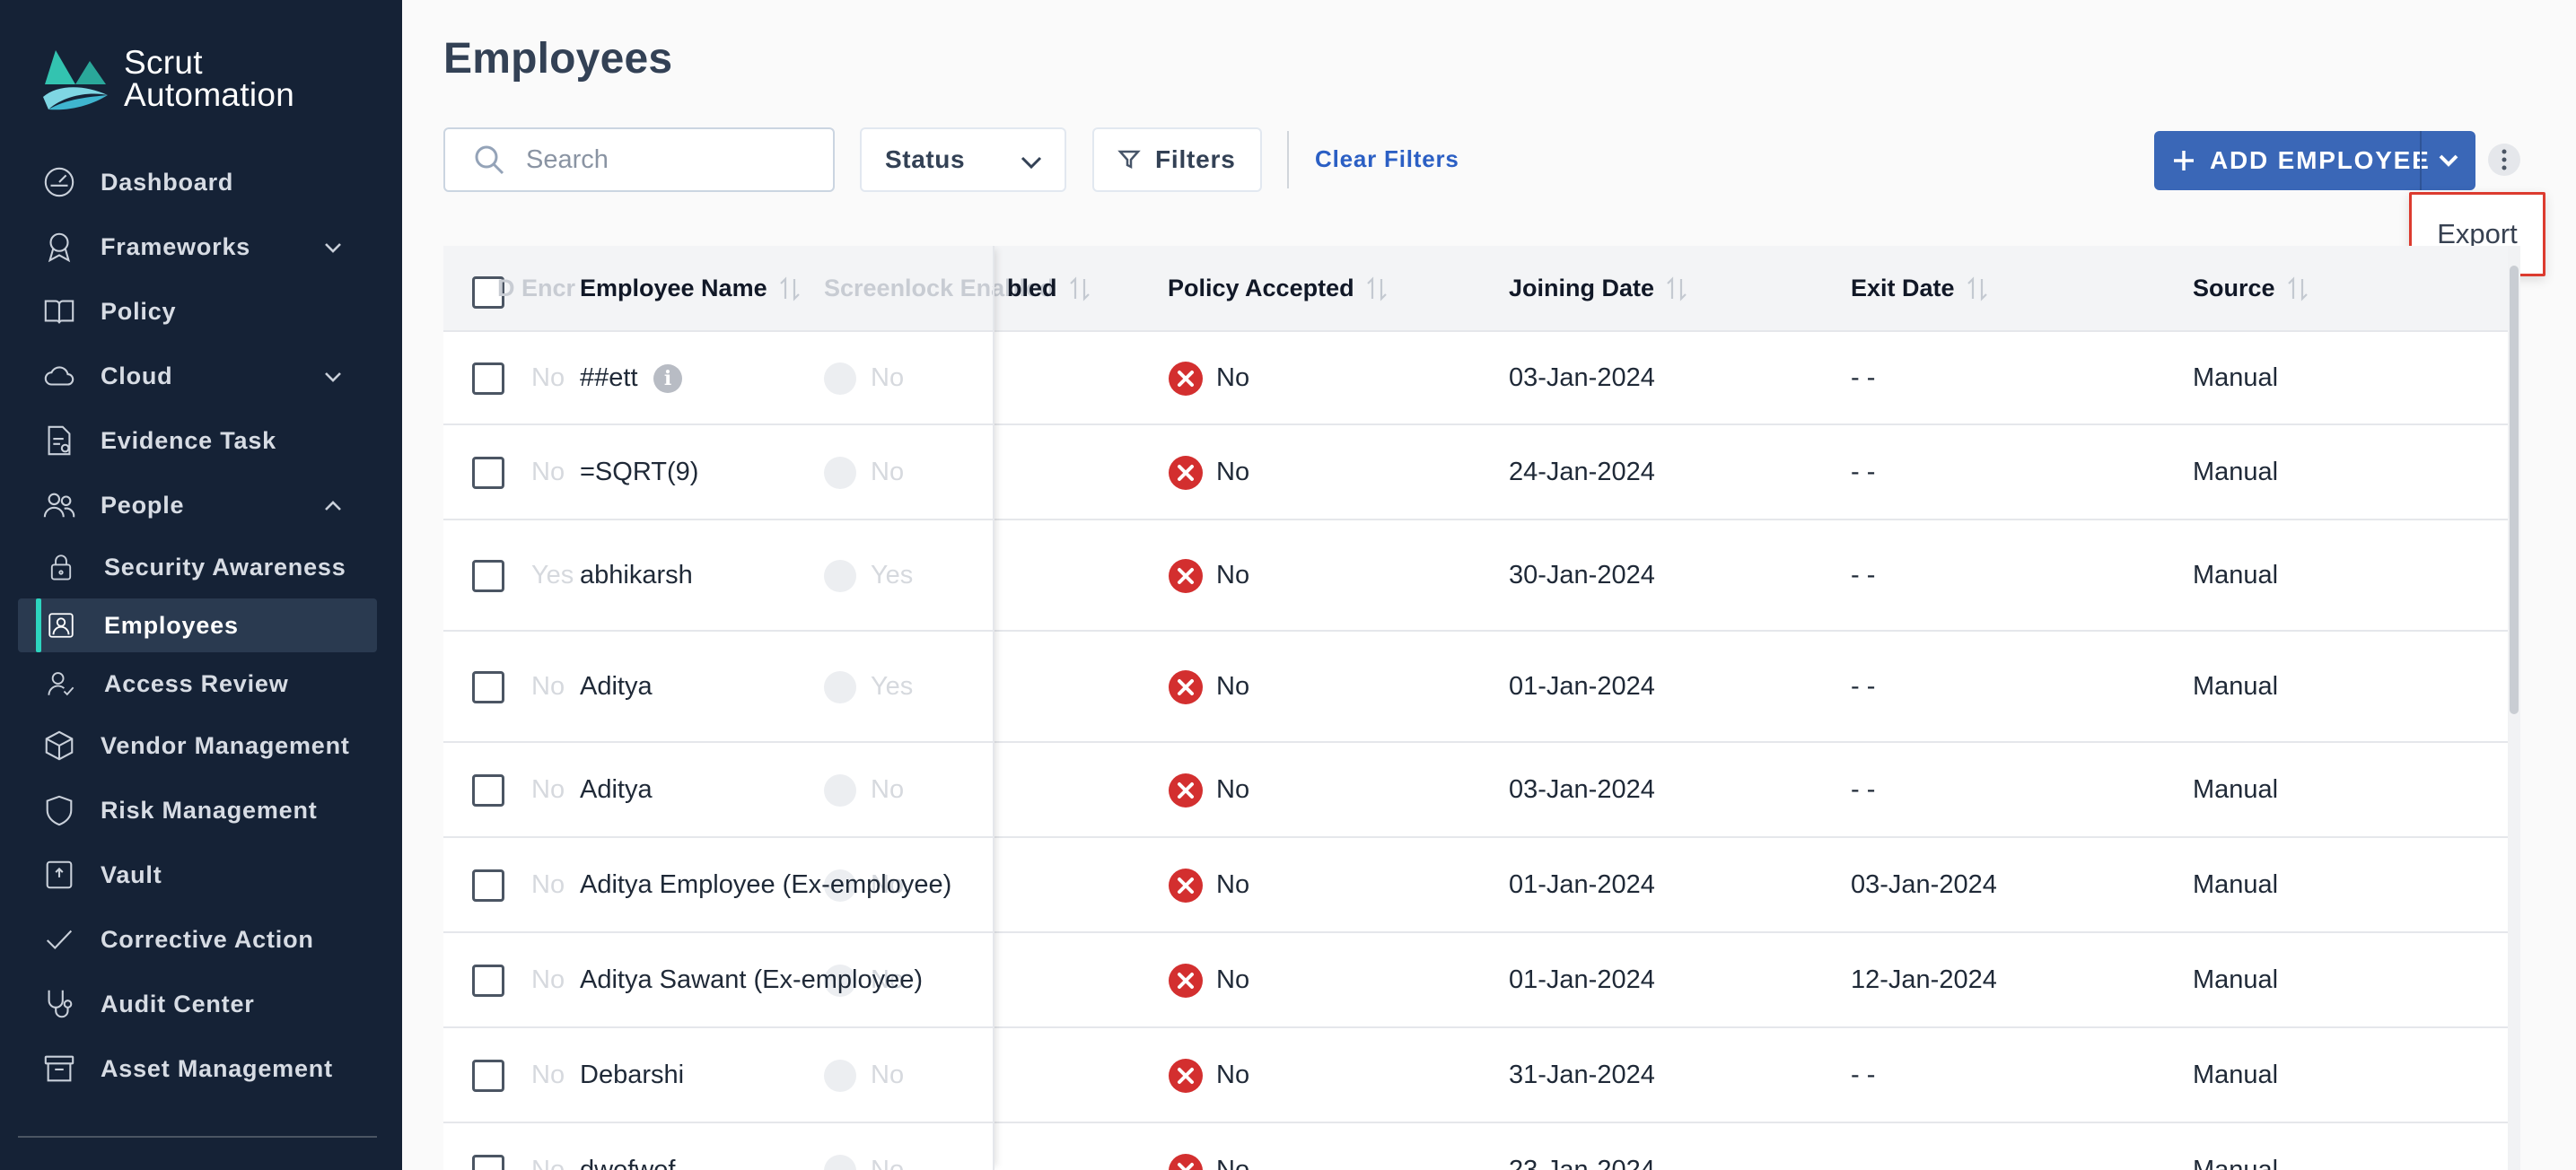  What do you see at coordinates (197, 939) in the screenshot?
I see `sidebar-item-corrective-action: Corrective Action` at bounding box center [197, 939].